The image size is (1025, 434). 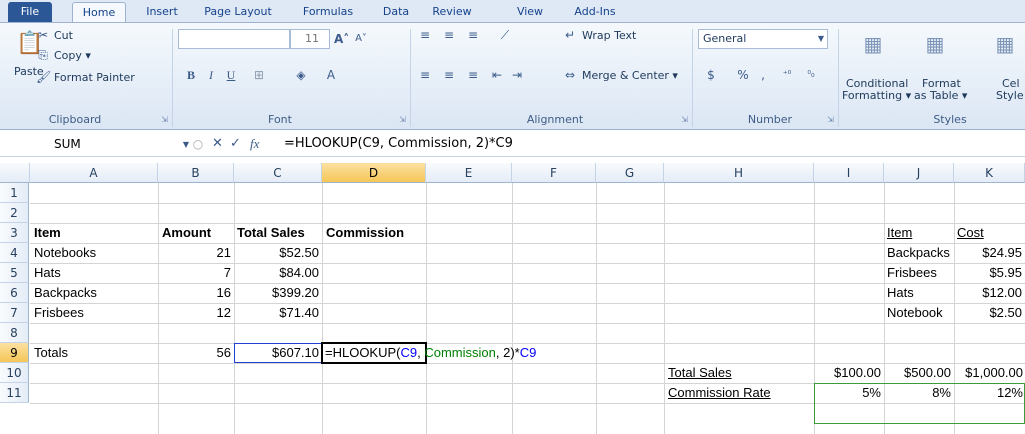 I want to click on copy-button: Copy ▾, so click(x=72, y=55).